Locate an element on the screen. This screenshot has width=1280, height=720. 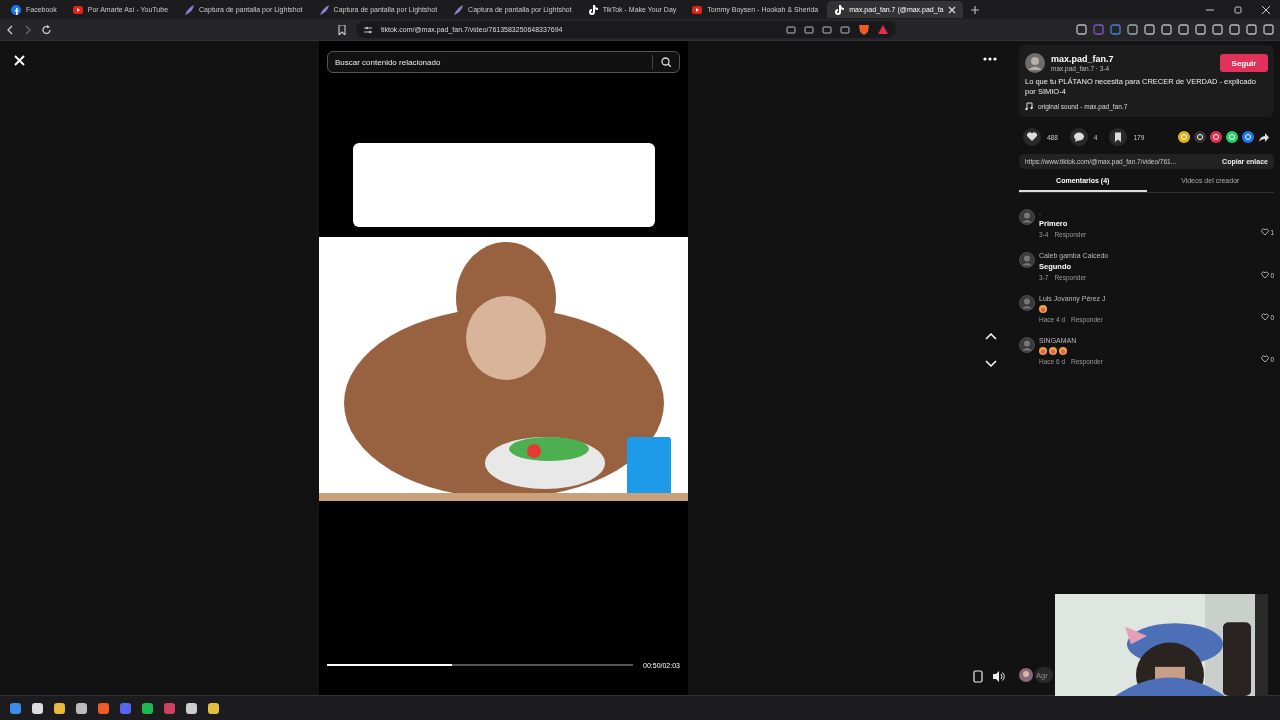
chevron-down-icon is located at coordinates (991, 363).